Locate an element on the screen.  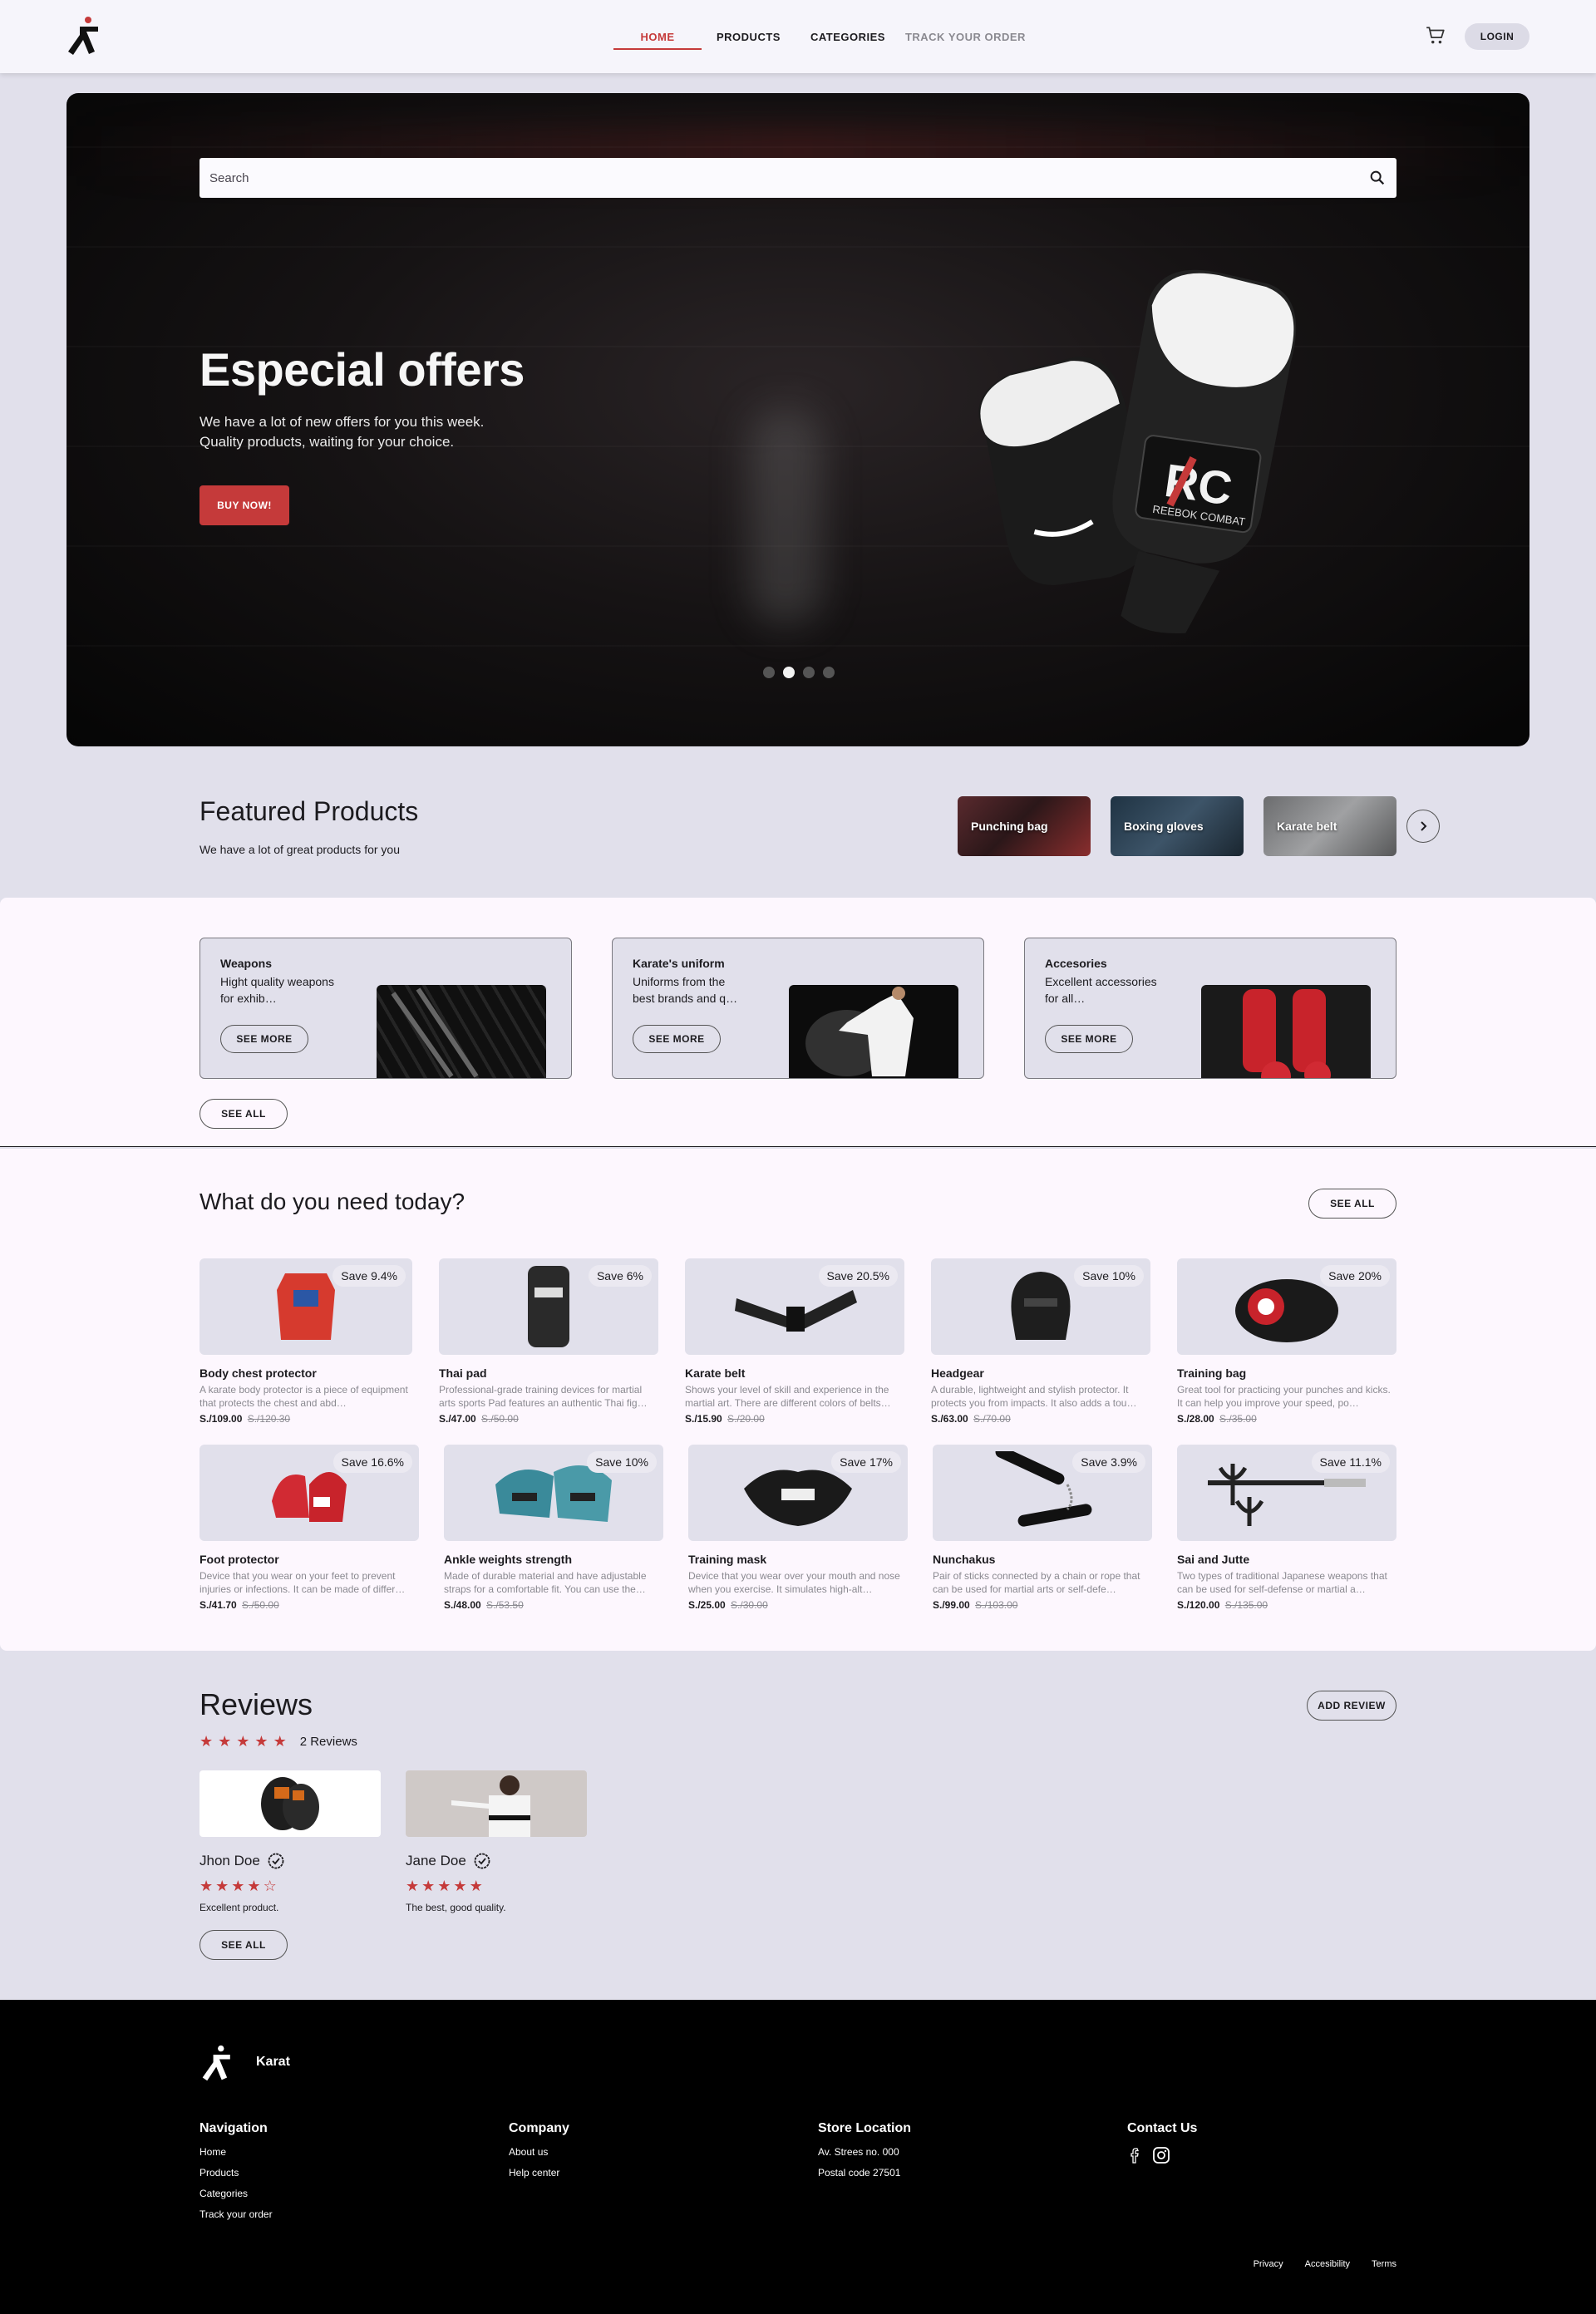
product-image: Save 6% is located at coordinates (548, 1306).